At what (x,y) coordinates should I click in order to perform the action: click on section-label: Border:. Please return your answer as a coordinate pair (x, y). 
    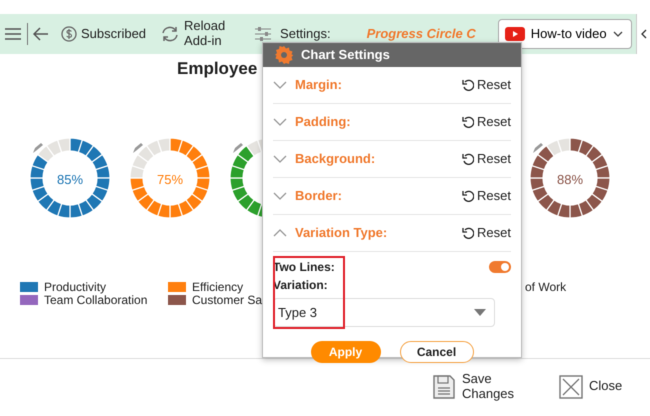
    Looking at the image, I should click on (318, 196).